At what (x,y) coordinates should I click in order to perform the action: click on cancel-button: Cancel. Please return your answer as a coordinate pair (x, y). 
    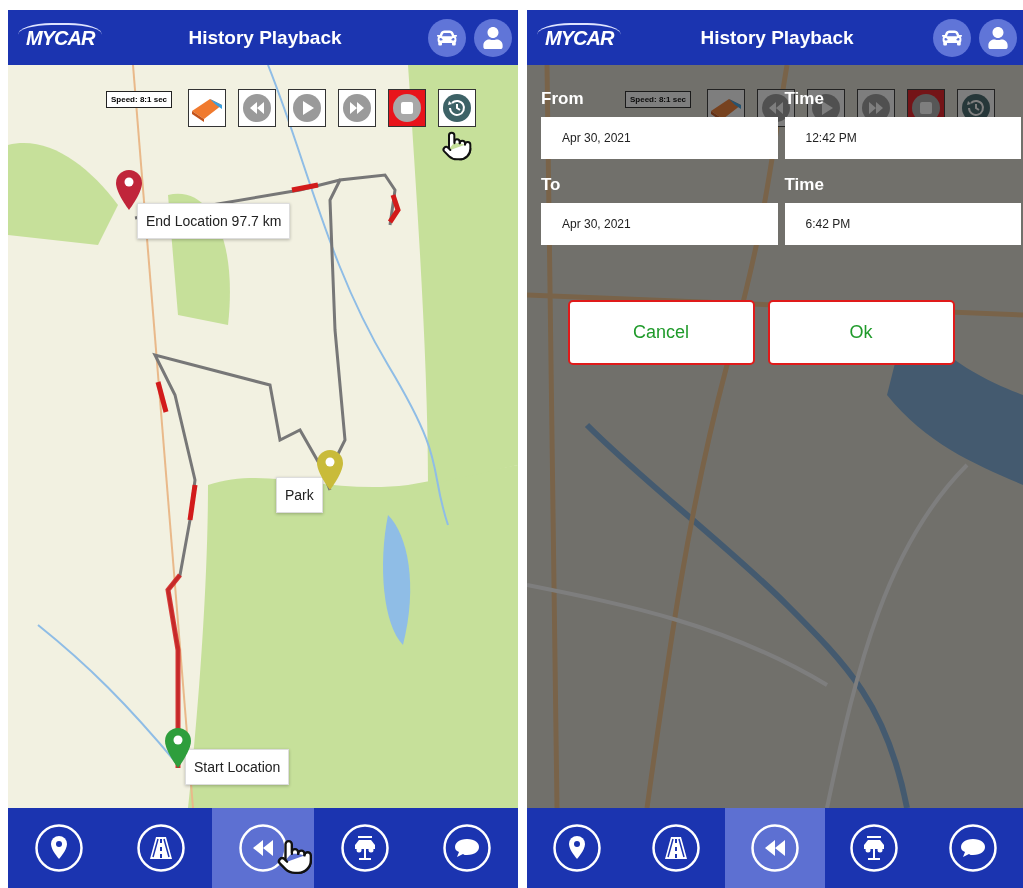
    Looking at the image, I should click on (661, 332).